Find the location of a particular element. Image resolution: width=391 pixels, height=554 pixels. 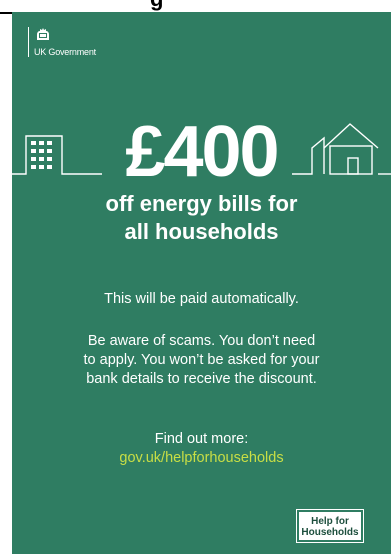

royal-crest-icon is located at coordinates (43, 34).